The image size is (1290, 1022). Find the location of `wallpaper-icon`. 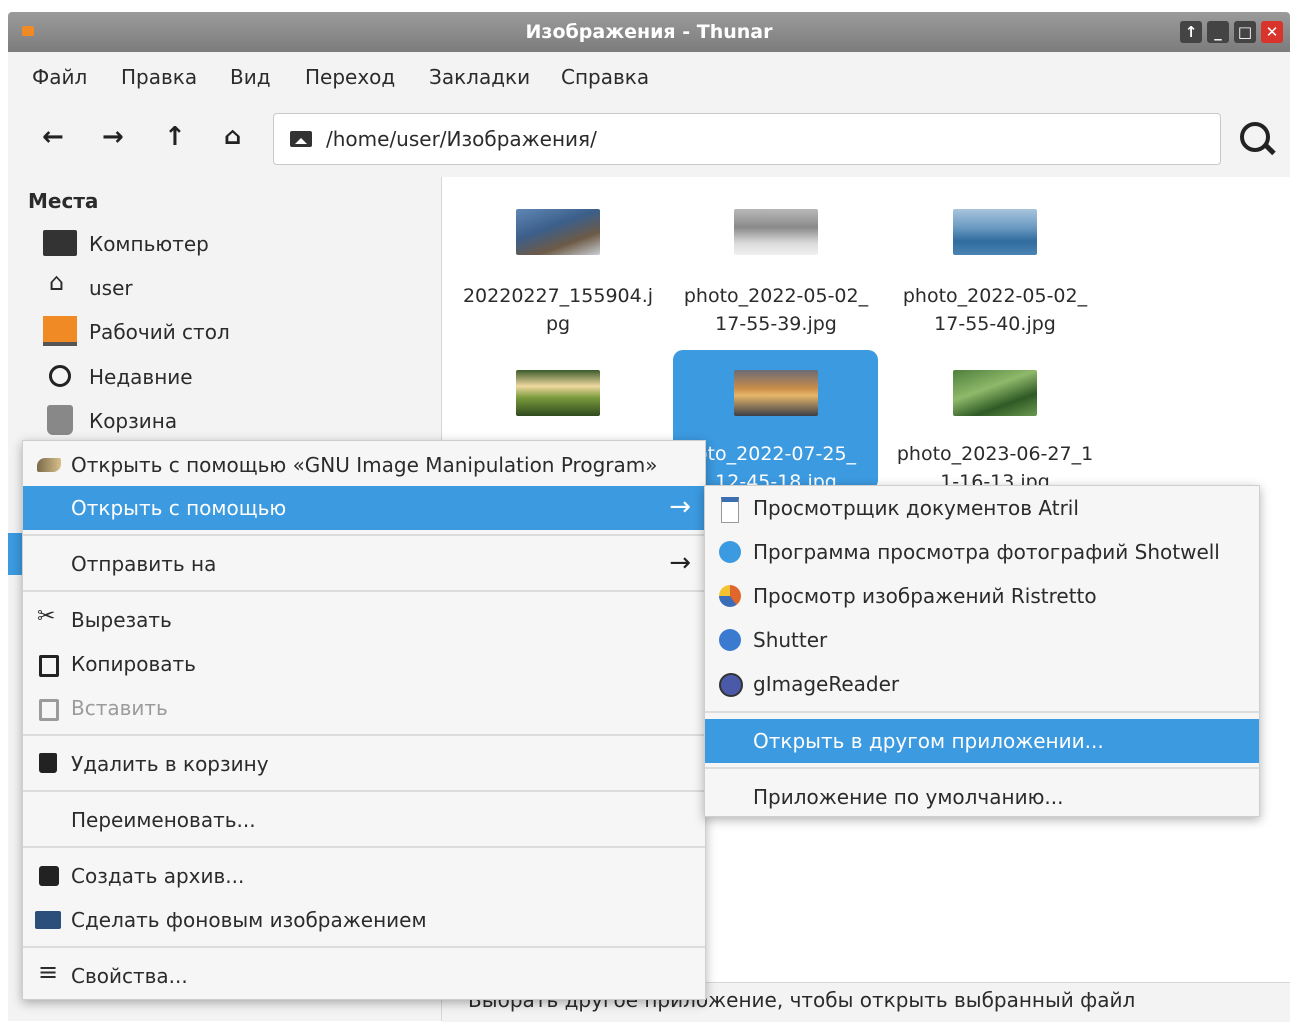

wallpaper-icon is located at coordinates (48, 920).